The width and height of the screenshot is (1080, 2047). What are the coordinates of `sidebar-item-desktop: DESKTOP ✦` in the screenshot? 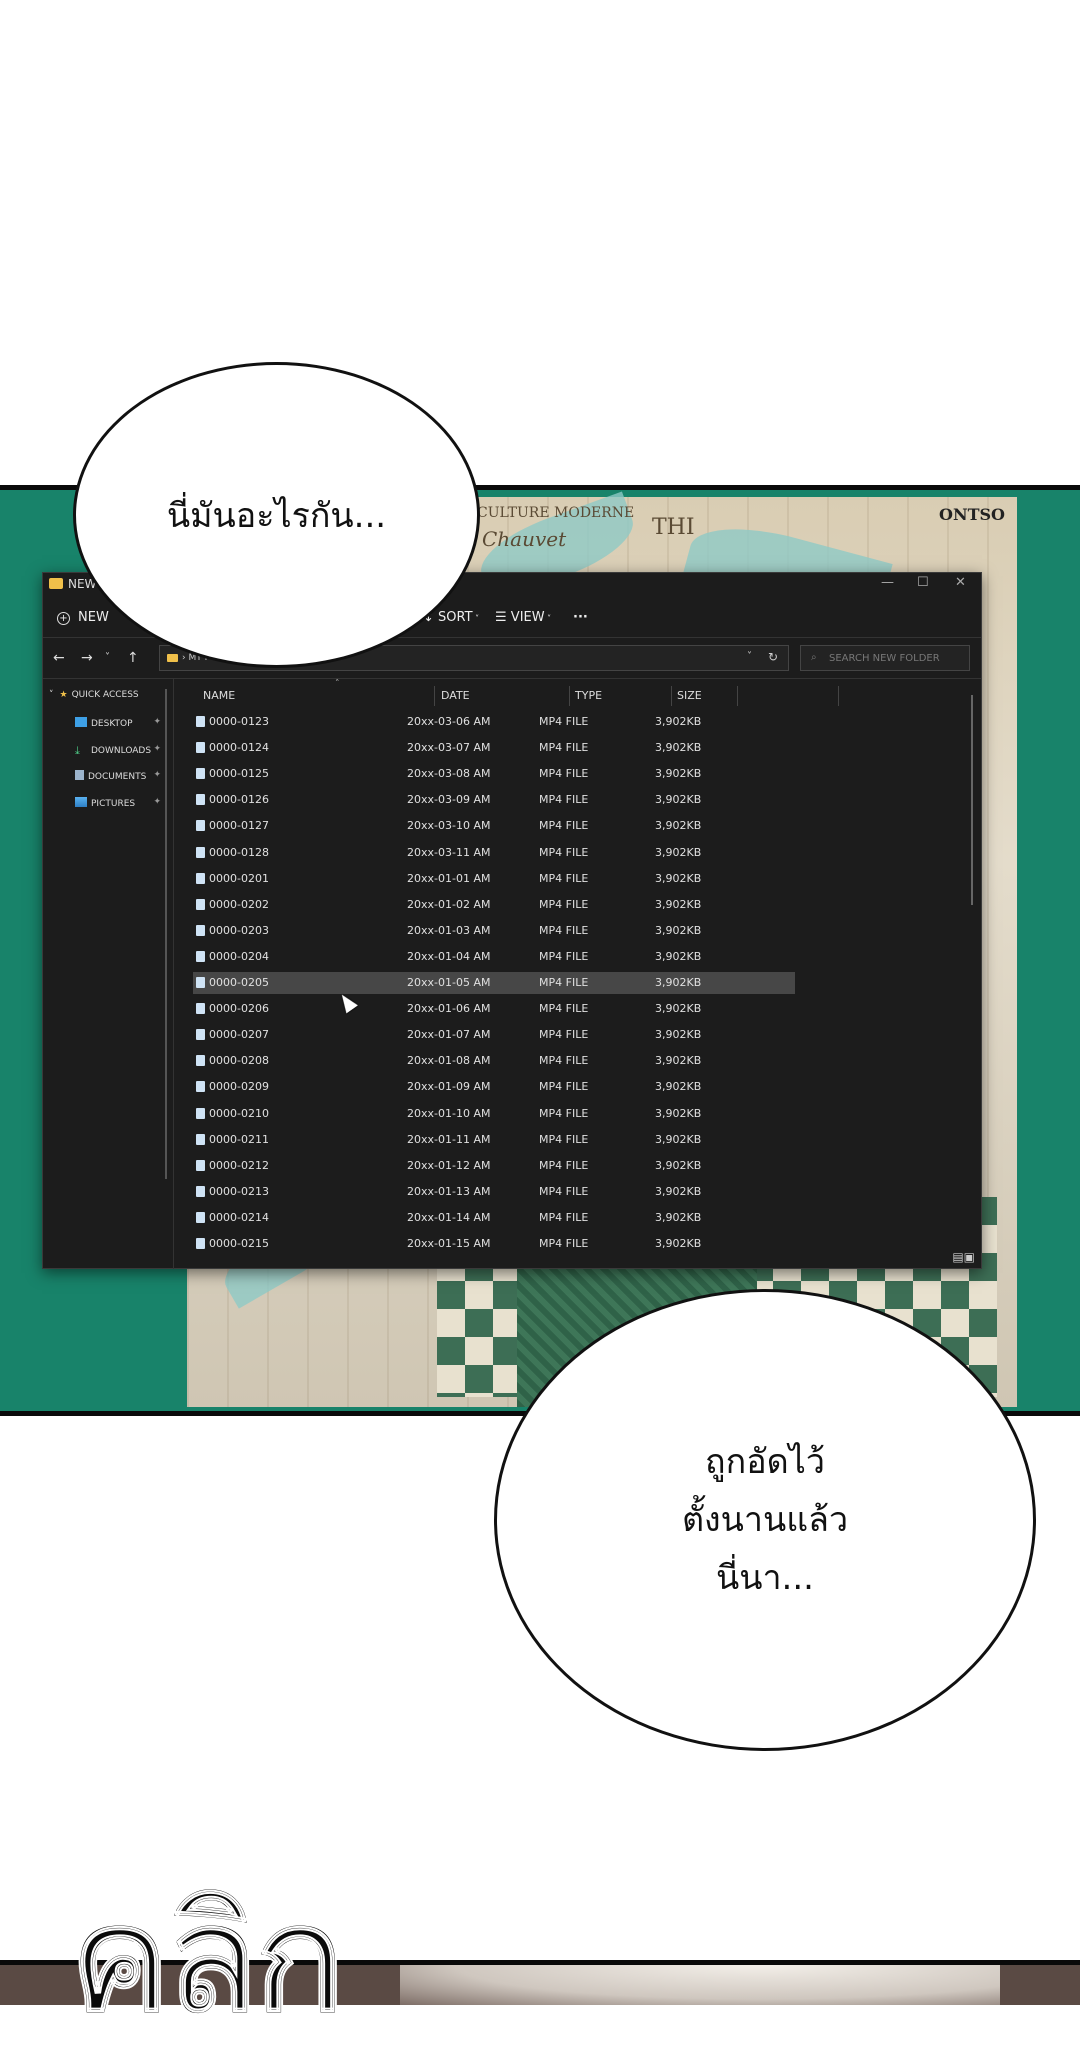 It's located at (123, 723).